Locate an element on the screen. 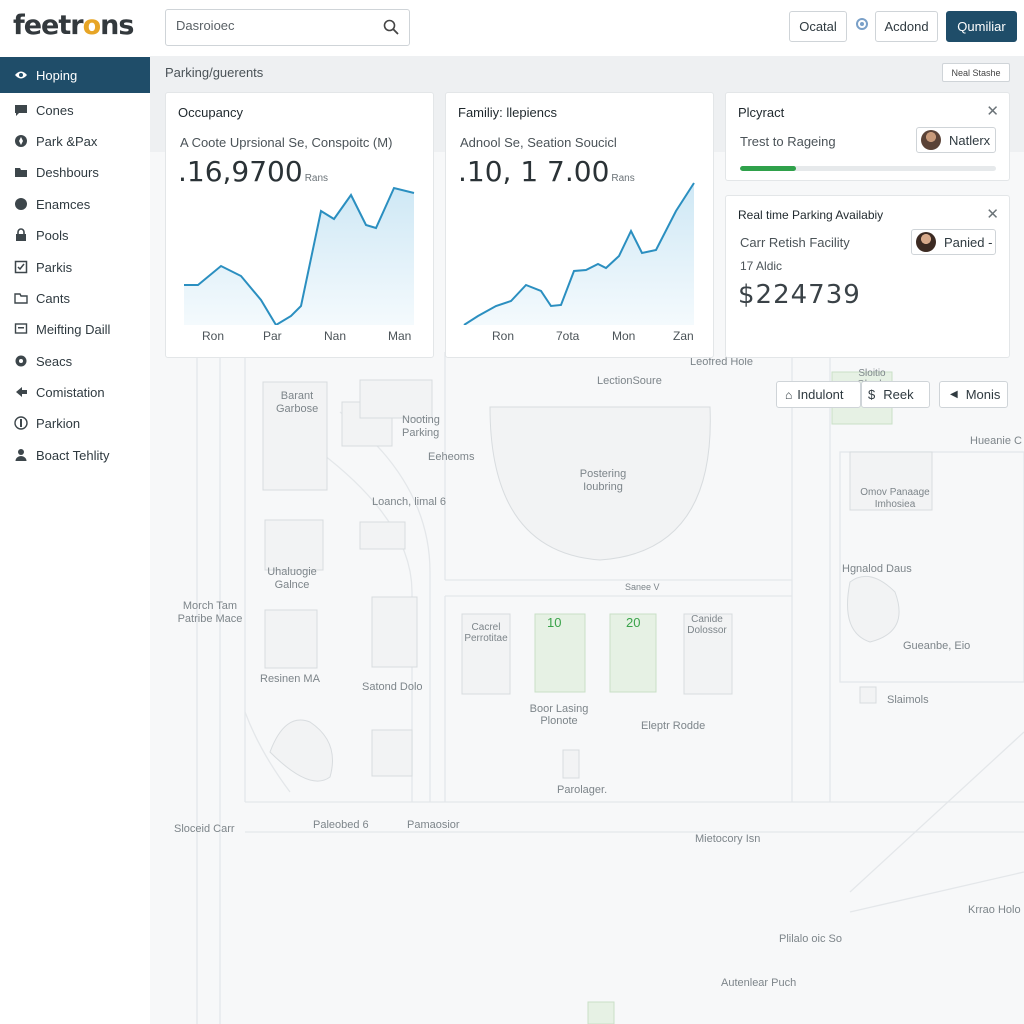 This screenshot has width=1024, height=1024. qumiliar-button: Qumiliar is located at coordinates (981, 26).